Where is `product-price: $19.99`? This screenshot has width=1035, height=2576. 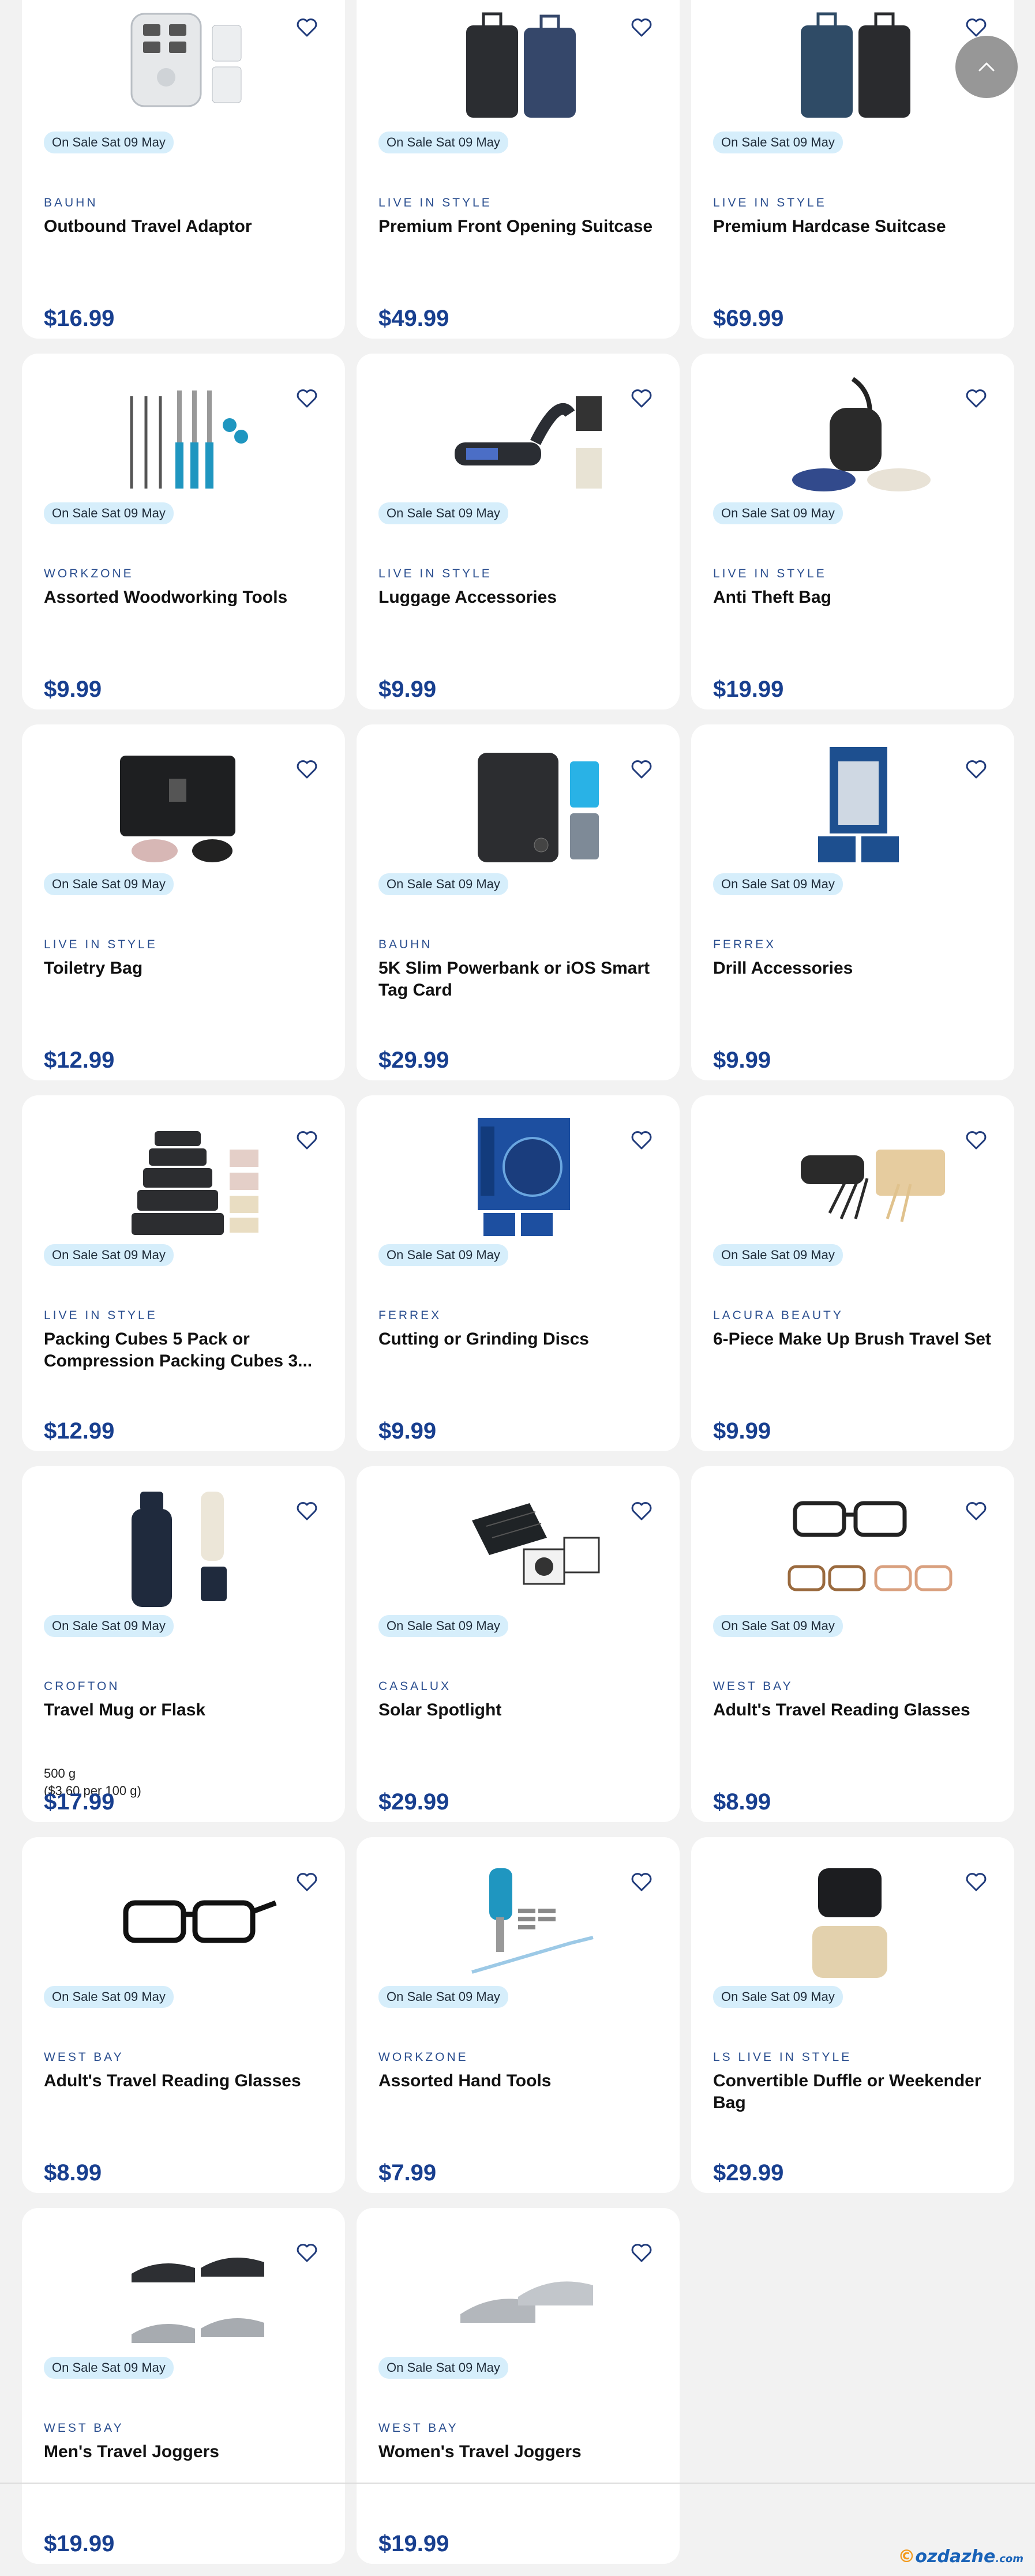
product-price: $19.99 is located at coordinates (413, 2543).